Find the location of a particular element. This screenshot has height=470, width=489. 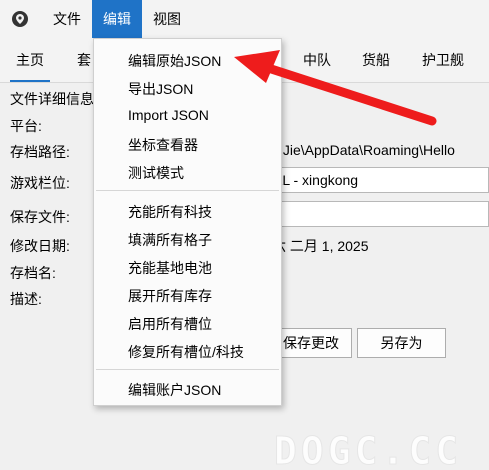

save-name-label: 存档名: is located at coordinates (33, 273).